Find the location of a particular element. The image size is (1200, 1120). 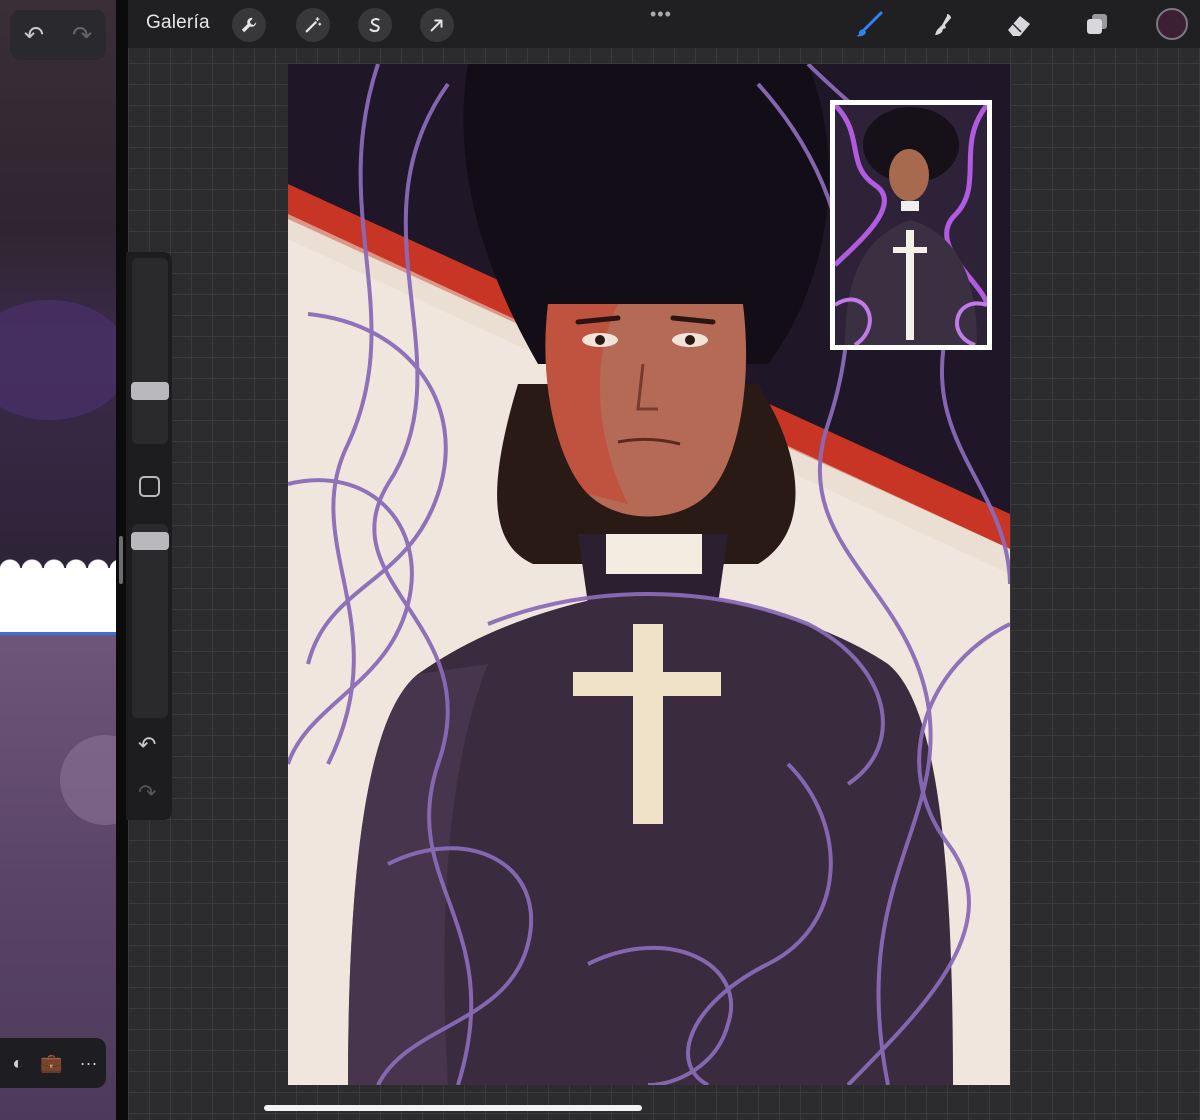

sidebar-redo-icon: ↷ is located at coordinates (147, 793).